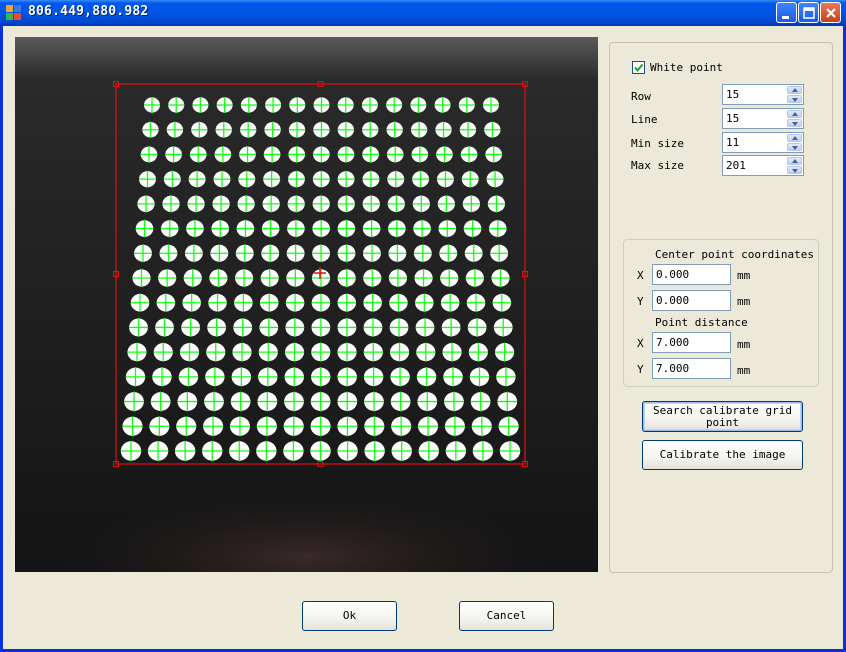  Describe the element at coordinates (686, 67) in the screenshot. I see `white-point-label: White point` at that location.